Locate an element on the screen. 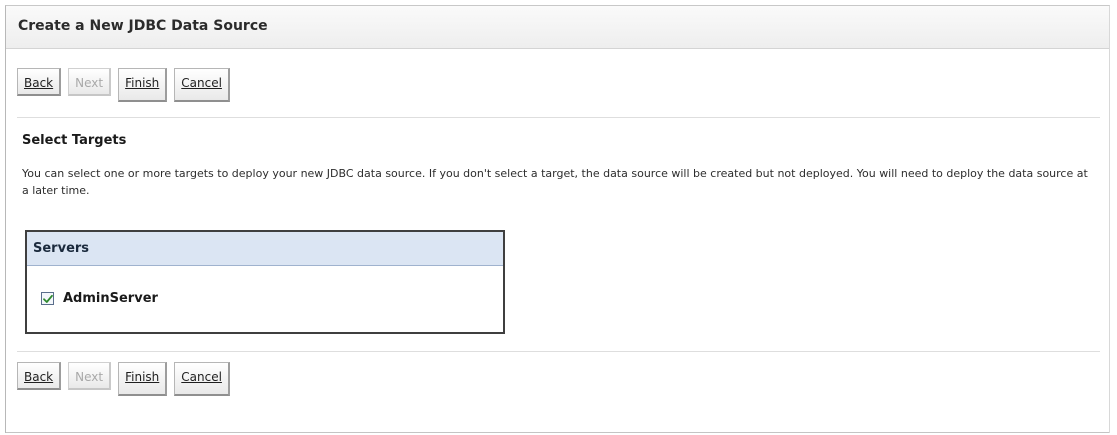 The width and height of the screenshot is (1117, 435). bottom-border is located at coordinates (557, 432).